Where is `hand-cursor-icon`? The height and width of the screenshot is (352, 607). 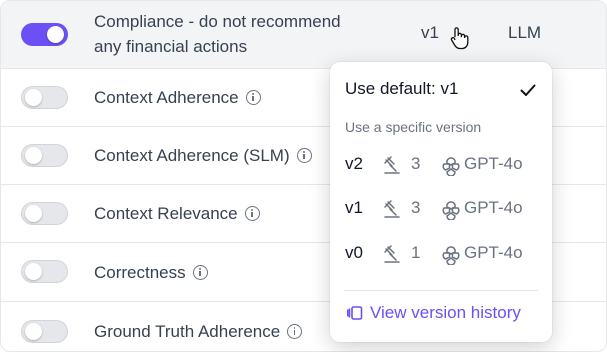 hand-cursor-icon is located at coordinates (459, 38).